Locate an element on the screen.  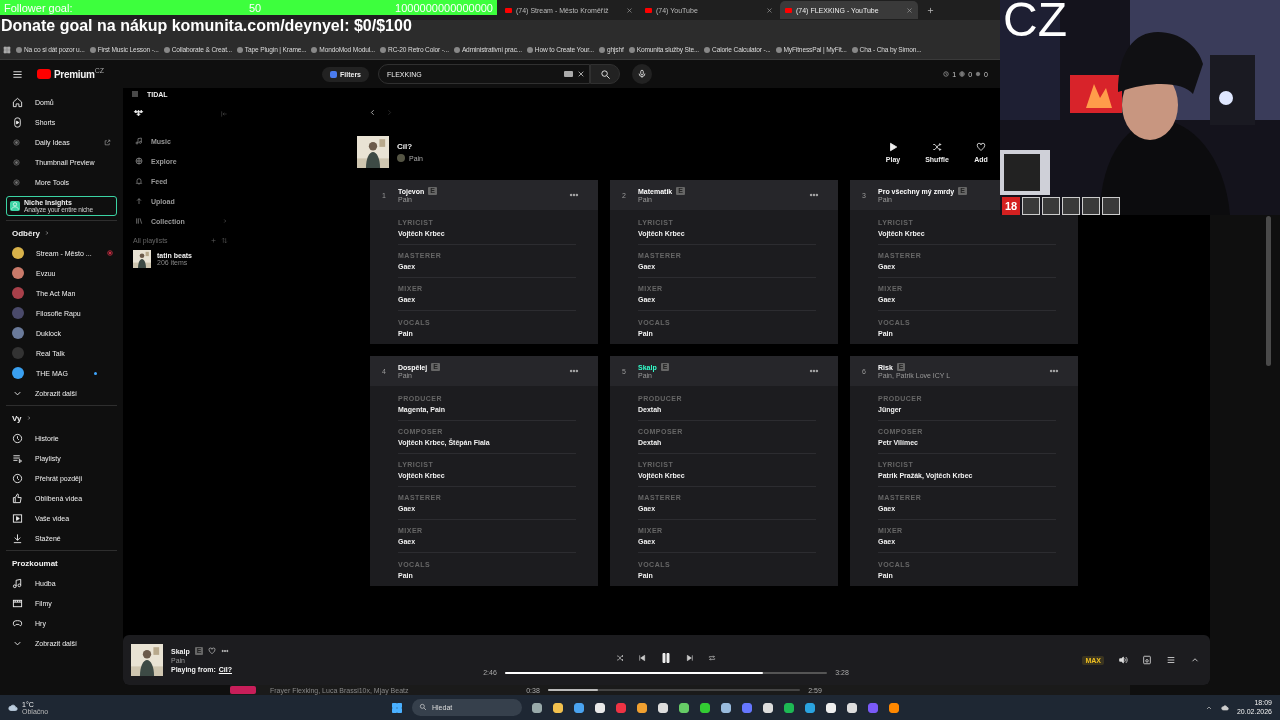
video-icon is located at coordinates (17, 518).